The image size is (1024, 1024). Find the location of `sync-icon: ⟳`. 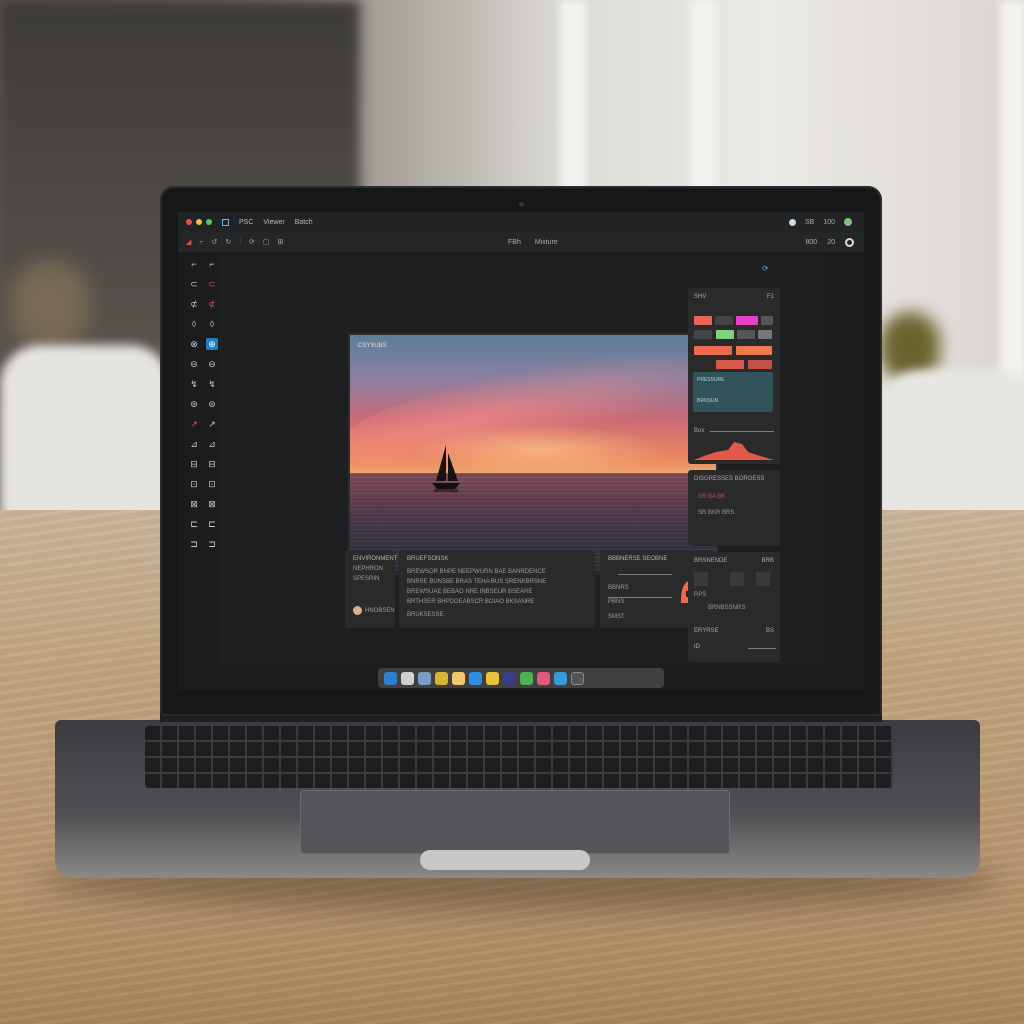

sync-icon: ⟳ is located at coordinates (765, 268).